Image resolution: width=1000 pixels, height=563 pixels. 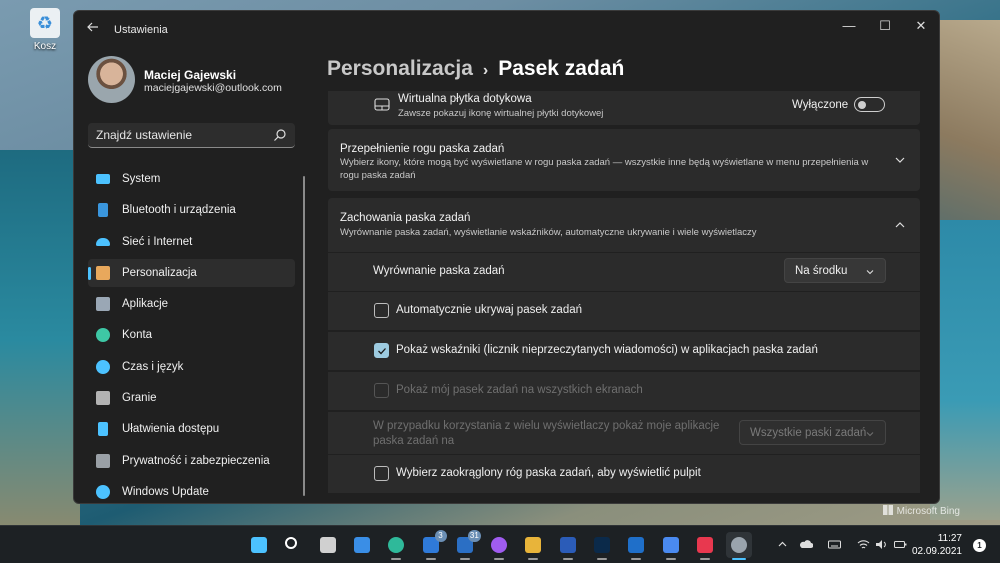 What do you see at coordinates (928, 511) in the screenshot?
I see `bing-watermark-text: Microsoft Bing` at bounding box center [928, 511].